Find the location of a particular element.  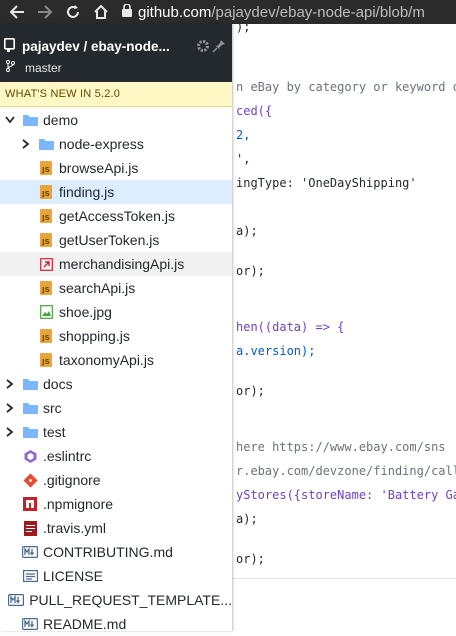

back-icon is located at coordinates (17, 12).